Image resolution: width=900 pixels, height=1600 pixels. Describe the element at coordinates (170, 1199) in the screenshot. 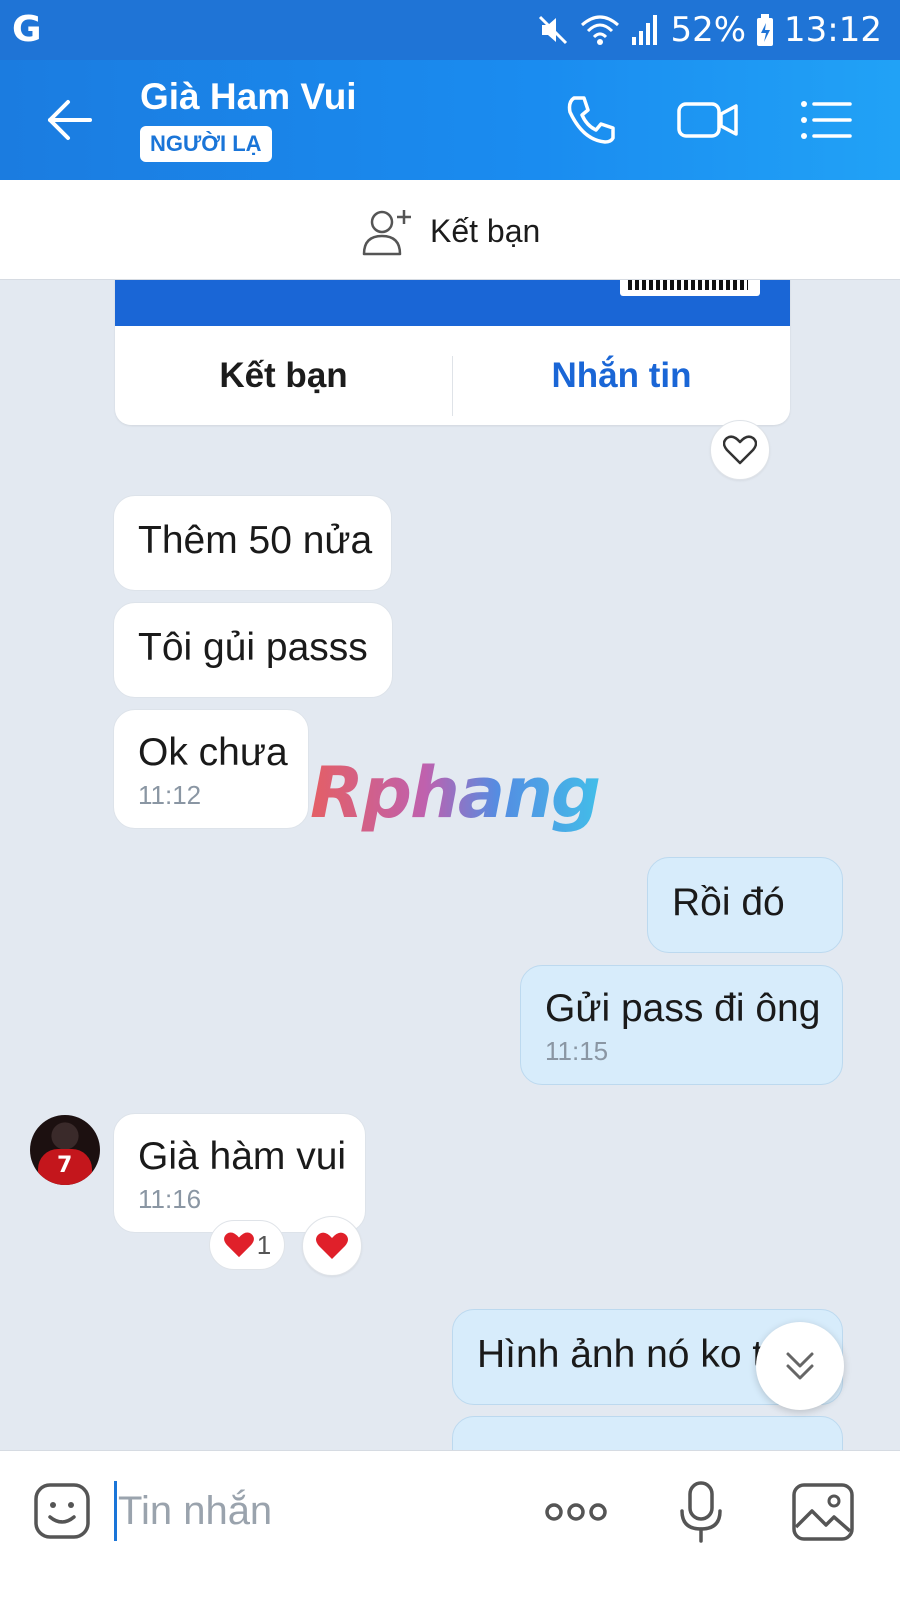

I see `message-time: 11:16` at that location.